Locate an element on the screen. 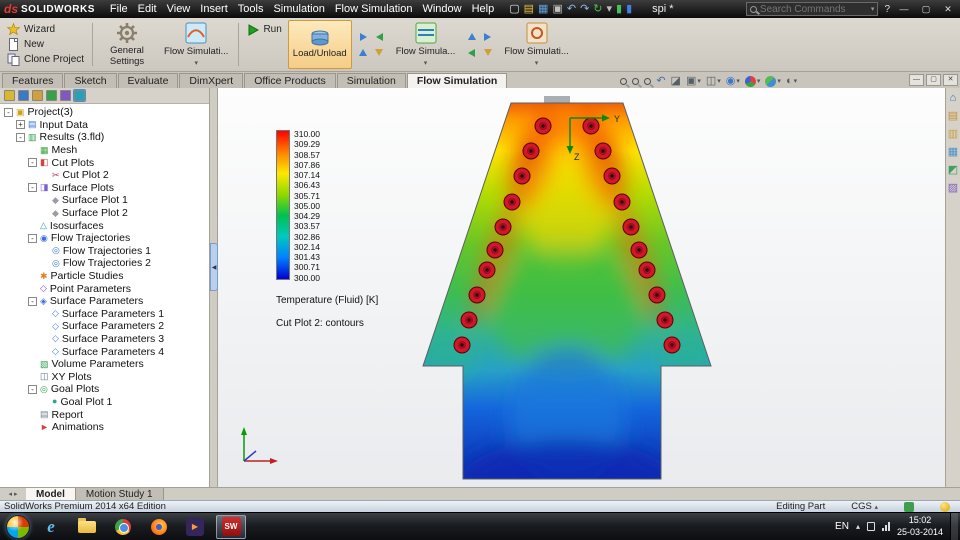  tab-evaluate: Evaluate is located at coordinates (148, 80).